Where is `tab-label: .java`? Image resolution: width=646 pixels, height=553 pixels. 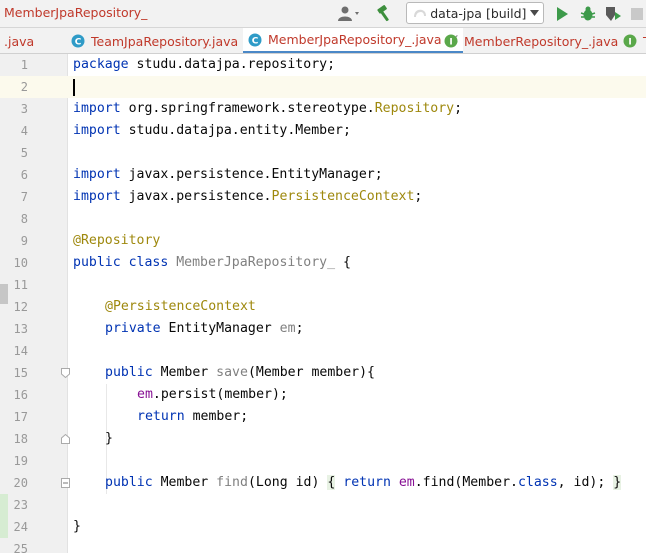 tab-label: .java is located at coordinates (19, 41).